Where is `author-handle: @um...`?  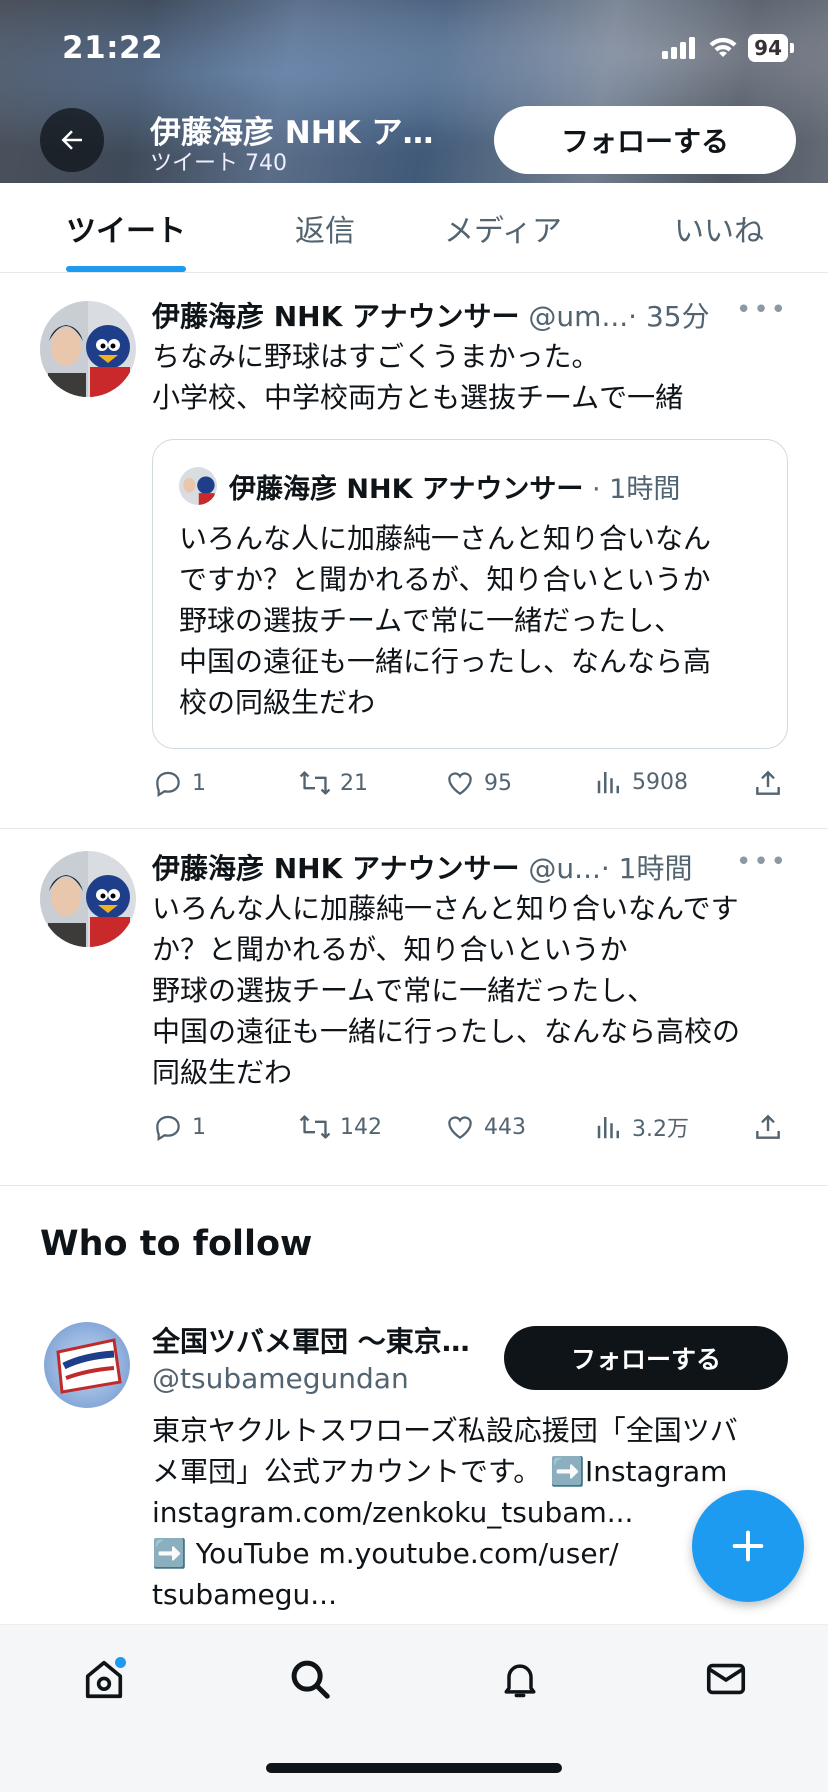 author-handle: @um... is located at coordinates (578, 316).